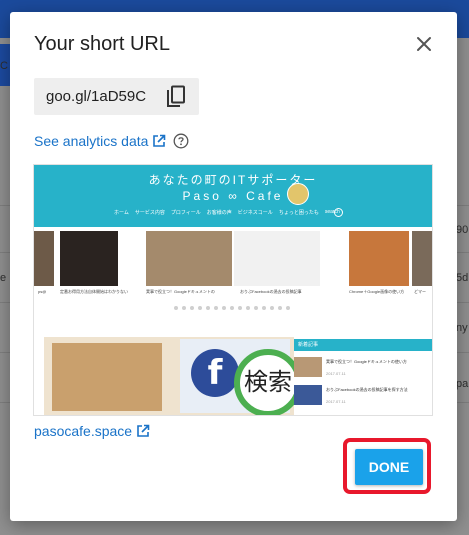  Describe the element at coordinates (363, 368) in the screenshot. I see `preview-sidebar-item: 実事で役立つ！Googleドキュメントの使い方 2017.07.11` at that location.